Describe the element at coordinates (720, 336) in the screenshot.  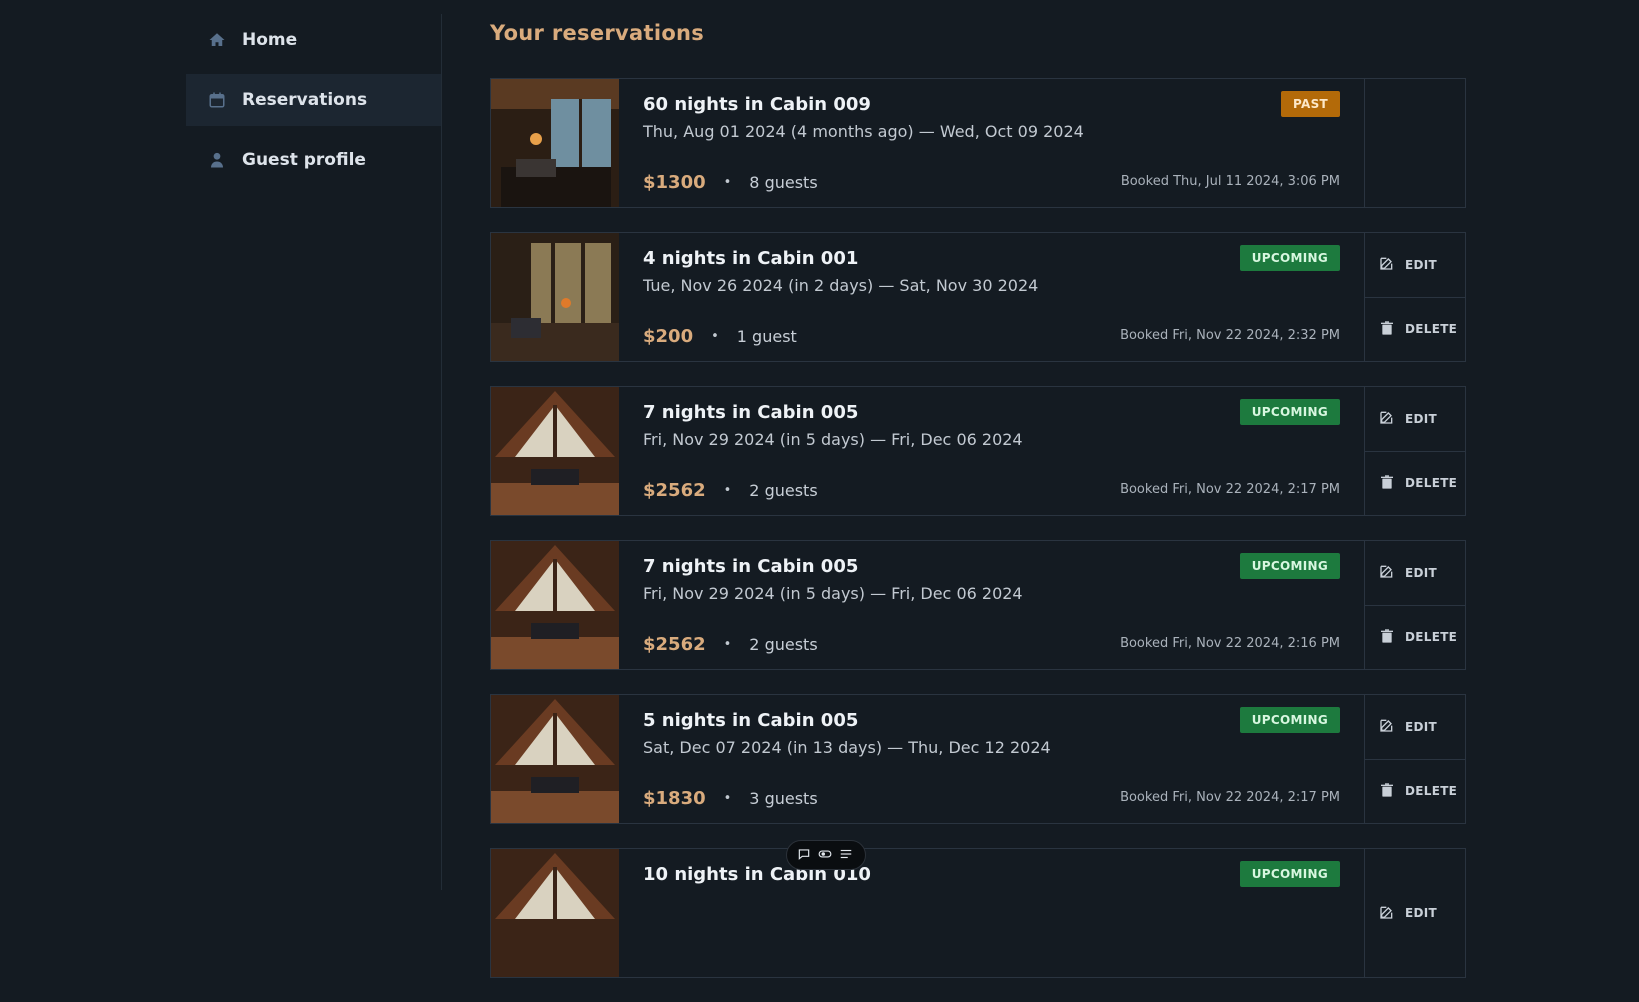
I see `reservation-meta: $200 • 1 guest` at that location.